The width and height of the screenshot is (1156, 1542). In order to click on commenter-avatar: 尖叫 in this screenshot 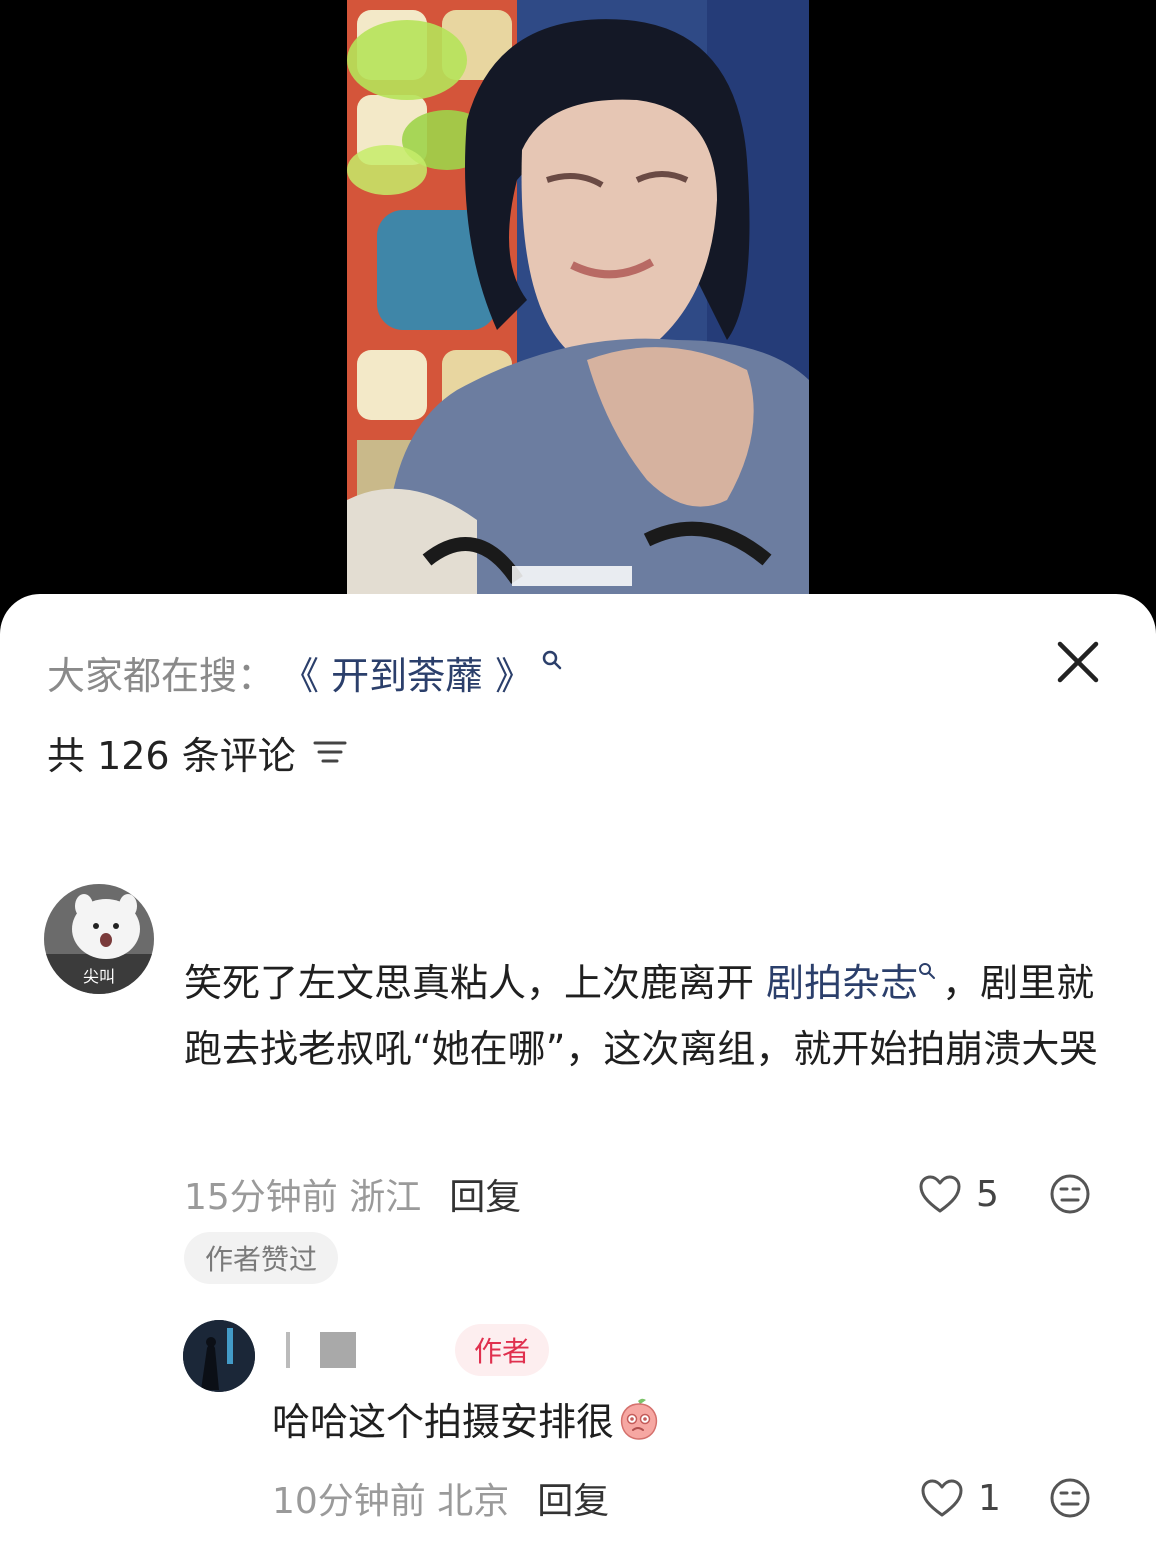, I will do `click(99, 939)`.